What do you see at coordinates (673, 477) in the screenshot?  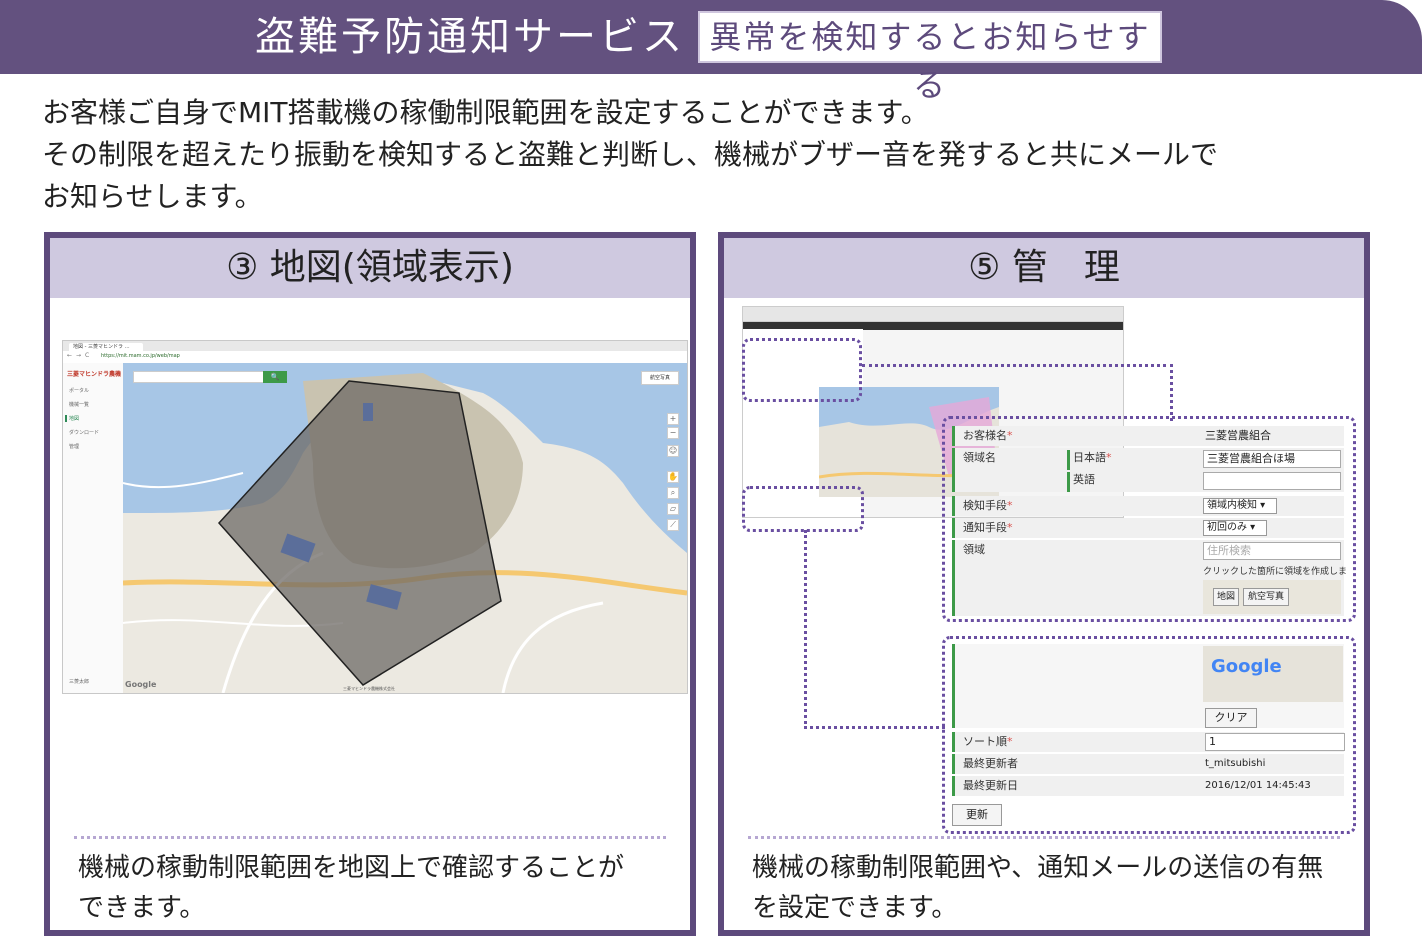 I see `tool-pan-icon: ✋` at bounding box center [673, 477].